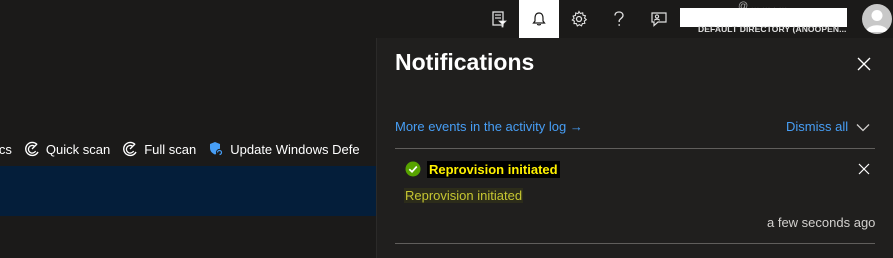 Image resolution: width=893 pixels, height=258 pixels. What do you see at coordinates (465, 62) in the screenshot?
I see `panel-title: Notifications` at bounding box center [465, 62].